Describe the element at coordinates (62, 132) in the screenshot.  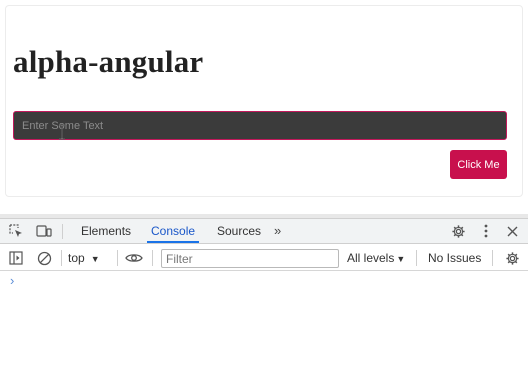
I see `text-cursor-icon` at that location.